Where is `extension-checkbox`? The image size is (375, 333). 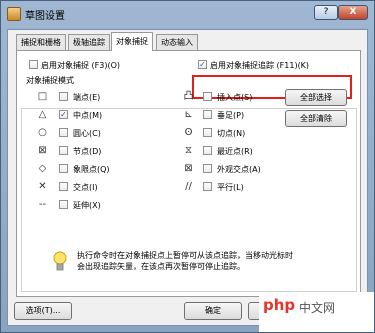 extension-checkbox is located at coordinates (63, 204).